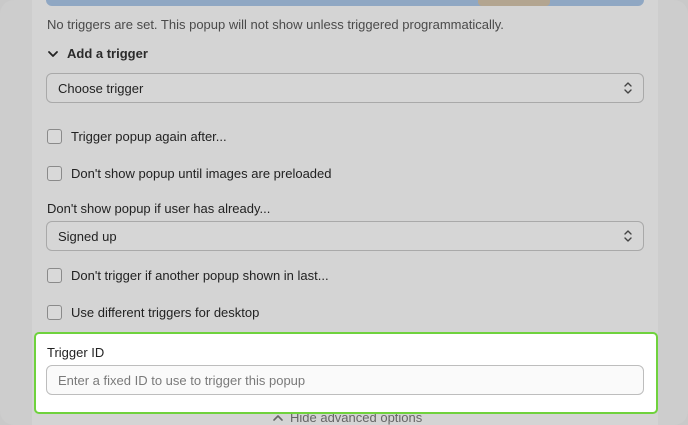 The image size is (688, 425). I want to click on user-already-value: Signed up, so click(87, 236).